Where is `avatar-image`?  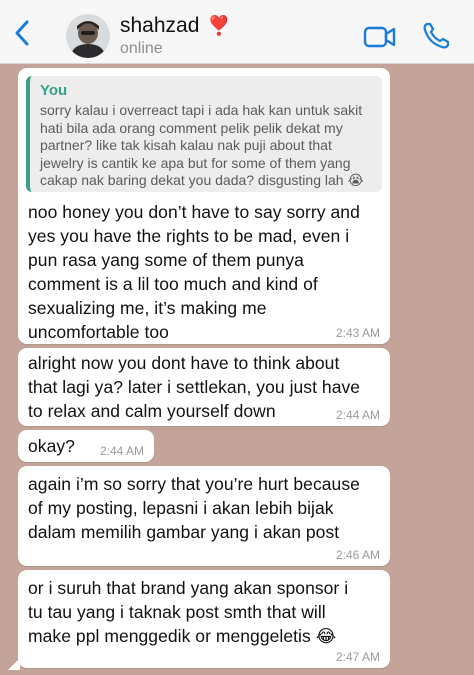 avatar-image is located at coordinates (88, 36).